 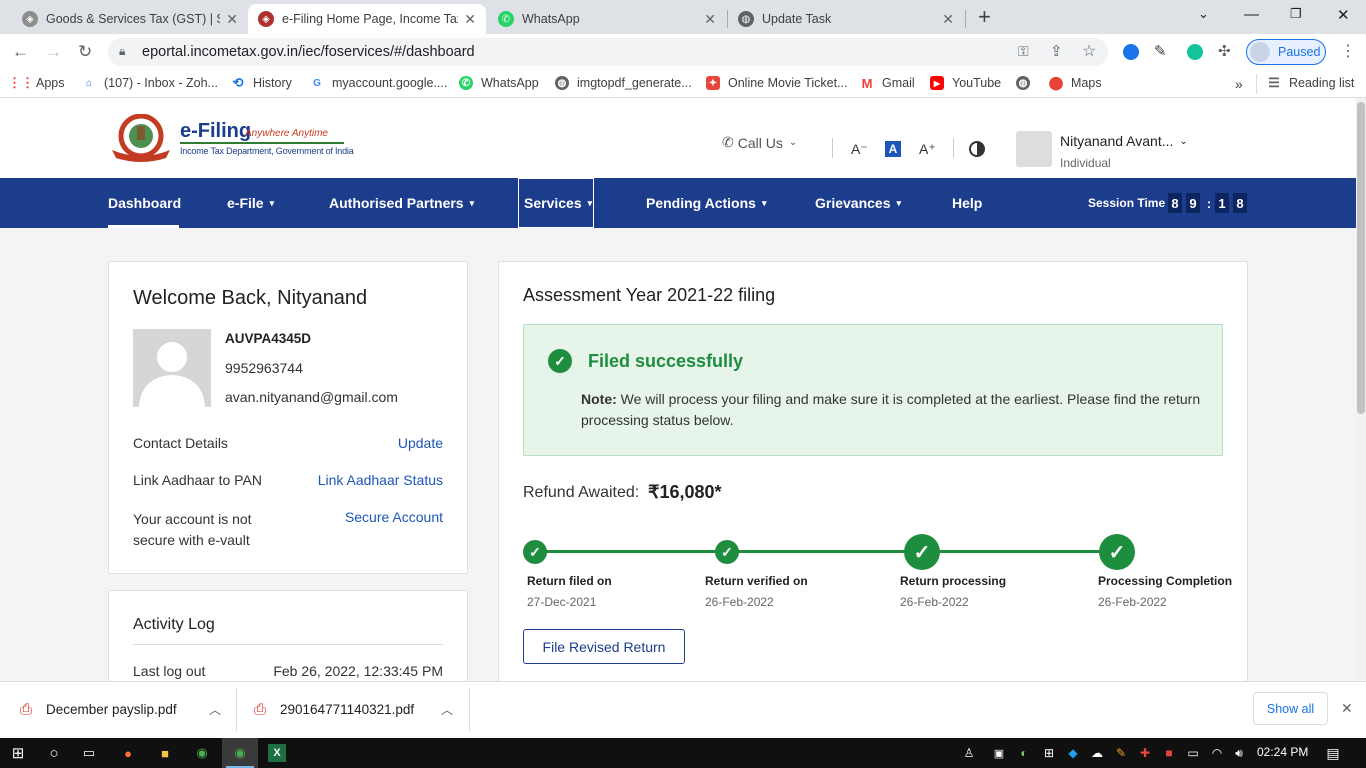 What do you see at coordinates (18, 753) in the screenshot?
I see `windows-start-icon: ⊞` at bounding box center [18, 753].